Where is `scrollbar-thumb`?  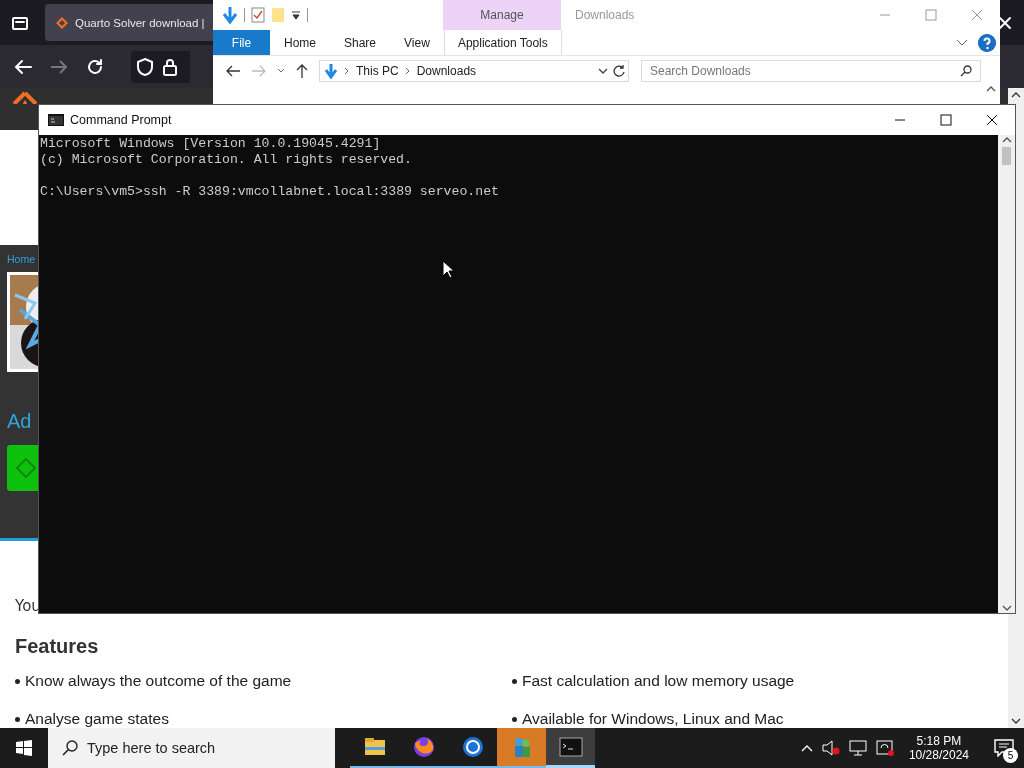 scrollbar-thumb is located at coordinates (1006, 156).